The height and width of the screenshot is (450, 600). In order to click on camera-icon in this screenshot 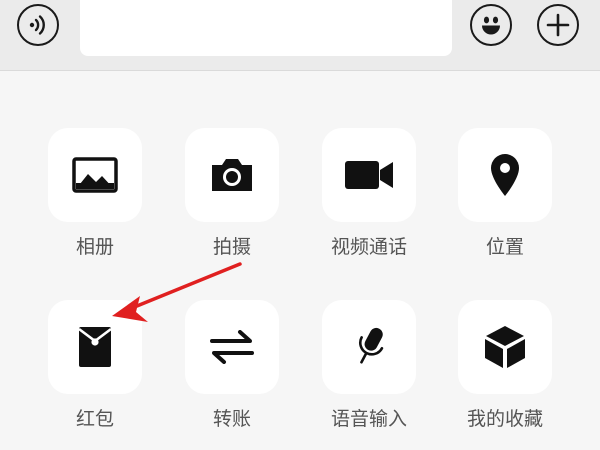, I will do `click(232, 175)`.